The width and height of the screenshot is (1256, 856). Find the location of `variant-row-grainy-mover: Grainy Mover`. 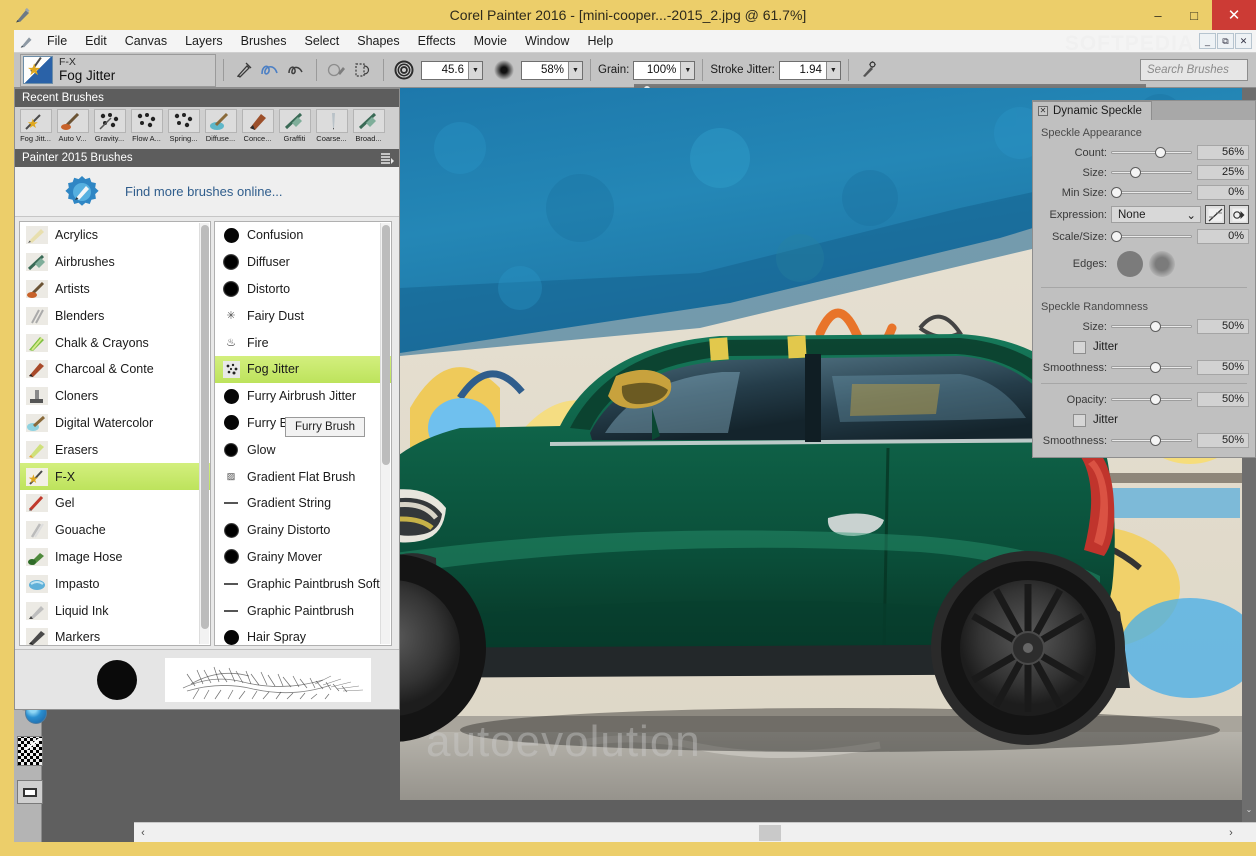

variant-row-grainy-mover: Grainy Mover is located at coordinates (303, 557).